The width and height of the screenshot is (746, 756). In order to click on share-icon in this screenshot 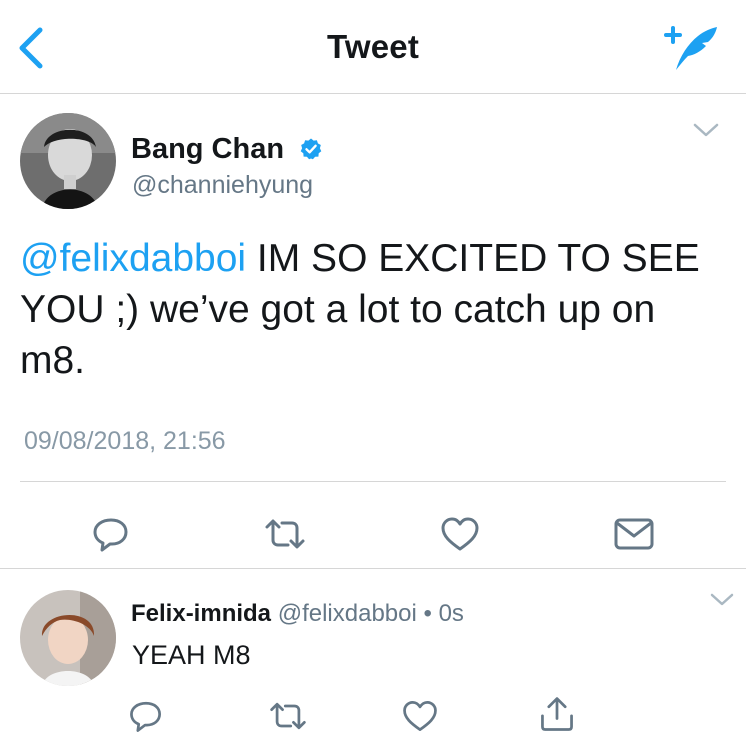, I will do `click(557, 714)`.